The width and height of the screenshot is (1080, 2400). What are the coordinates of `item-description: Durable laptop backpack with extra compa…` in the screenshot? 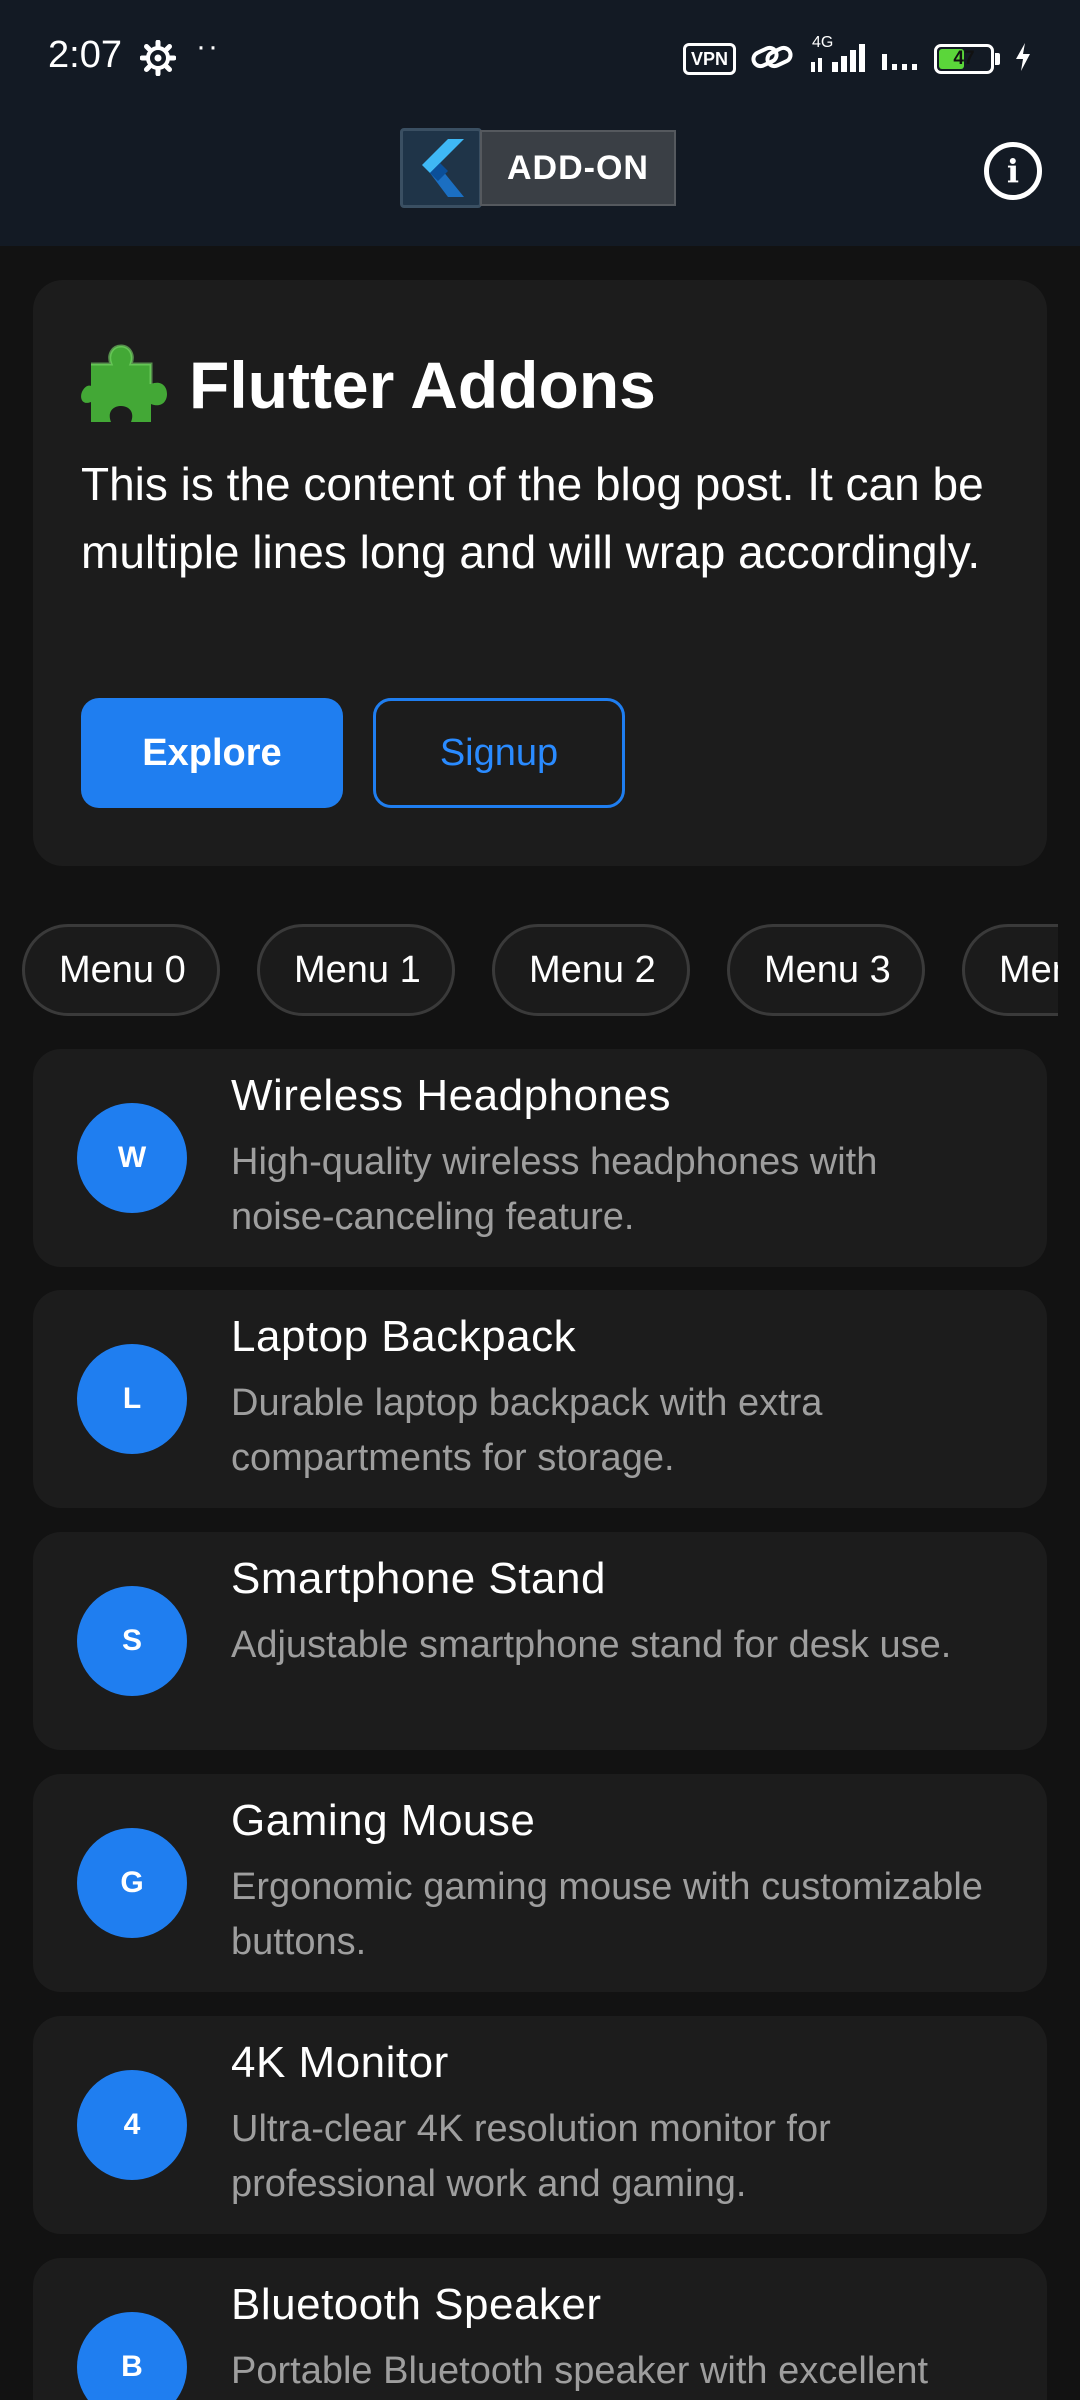 It's located at (527, 1430).